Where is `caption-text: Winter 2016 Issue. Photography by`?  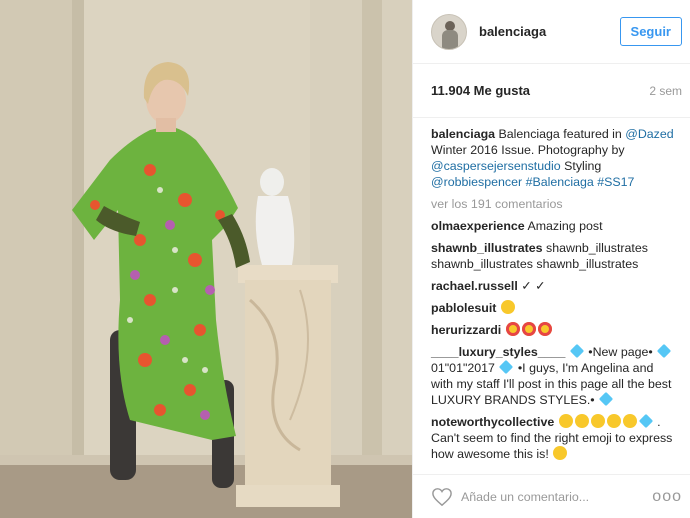
caption-text: Winter 2016 Issue. Photography by is located at coordinates (528, 150).